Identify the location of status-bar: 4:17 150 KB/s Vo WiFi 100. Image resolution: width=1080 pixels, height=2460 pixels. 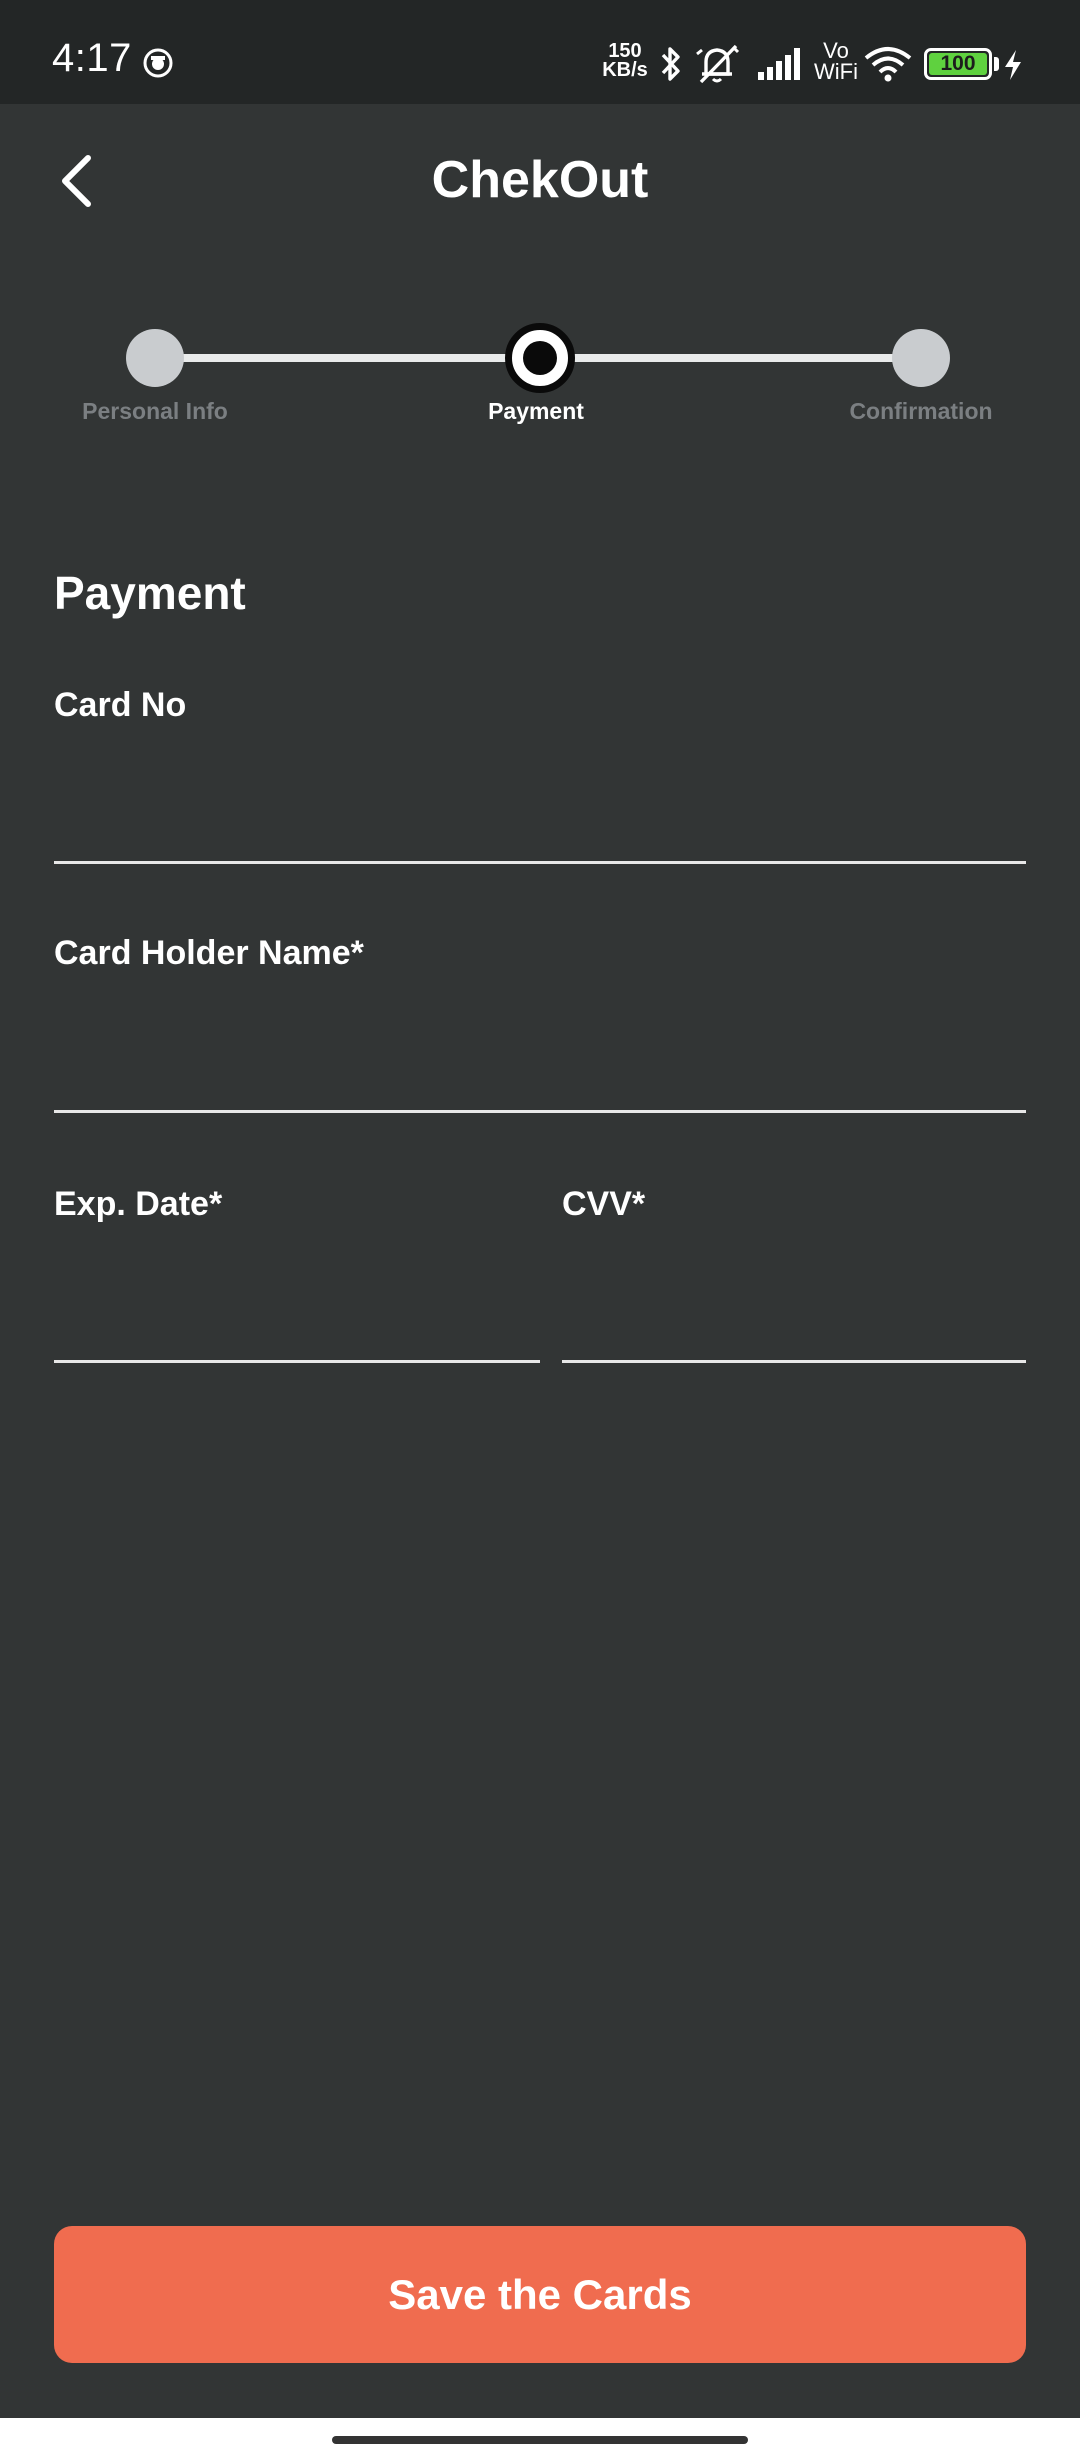
(540, 52).